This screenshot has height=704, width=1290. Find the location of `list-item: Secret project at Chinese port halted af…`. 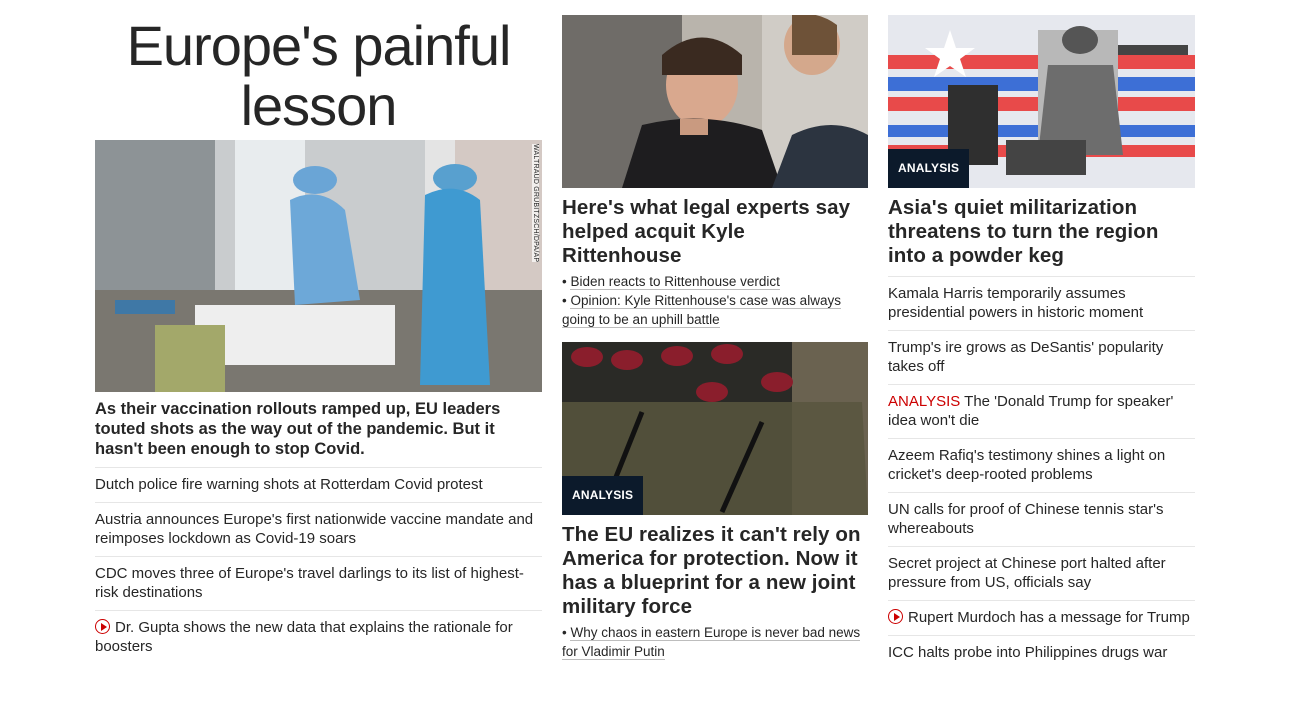

list-item: Secret project at Chinese port halted af… is located at coordinates (1041, 574).